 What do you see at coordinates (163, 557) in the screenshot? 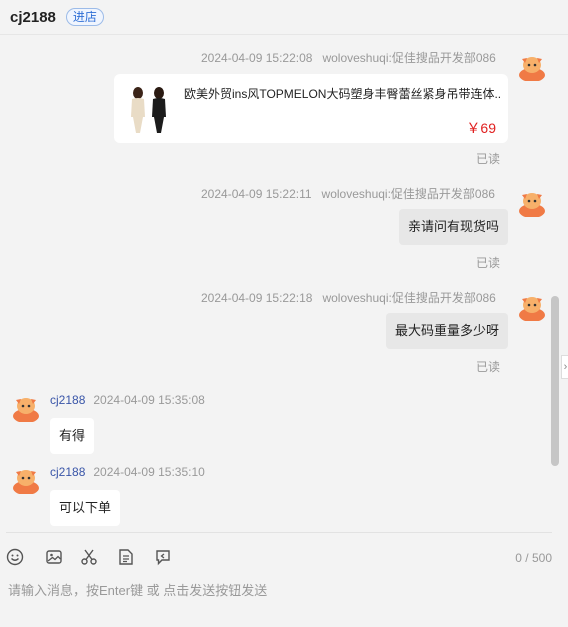
I see `quick-reply-icon` at bounding box center [163, 557].